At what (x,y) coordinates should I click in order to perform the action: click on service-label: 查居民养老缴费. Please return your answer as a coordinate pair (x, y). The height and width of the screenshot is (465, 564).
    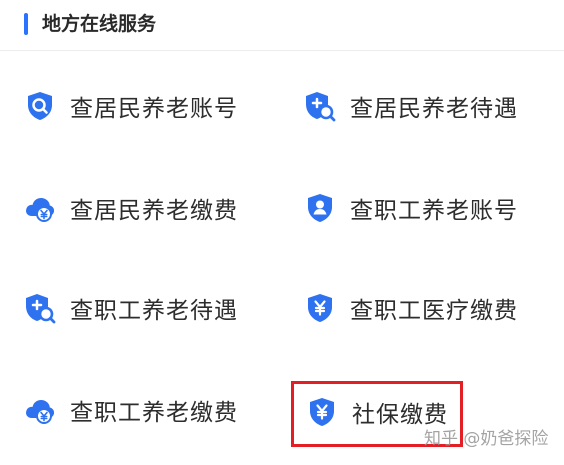
    Looking at the image, I should click on (154, 211).